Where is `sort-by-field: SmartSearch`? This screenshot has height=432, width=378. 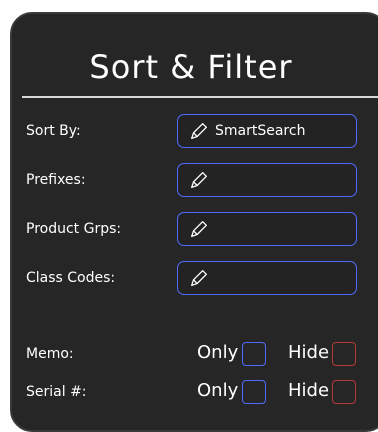
sort-by-field: SmartSearch is located at coordinates (267, 131).